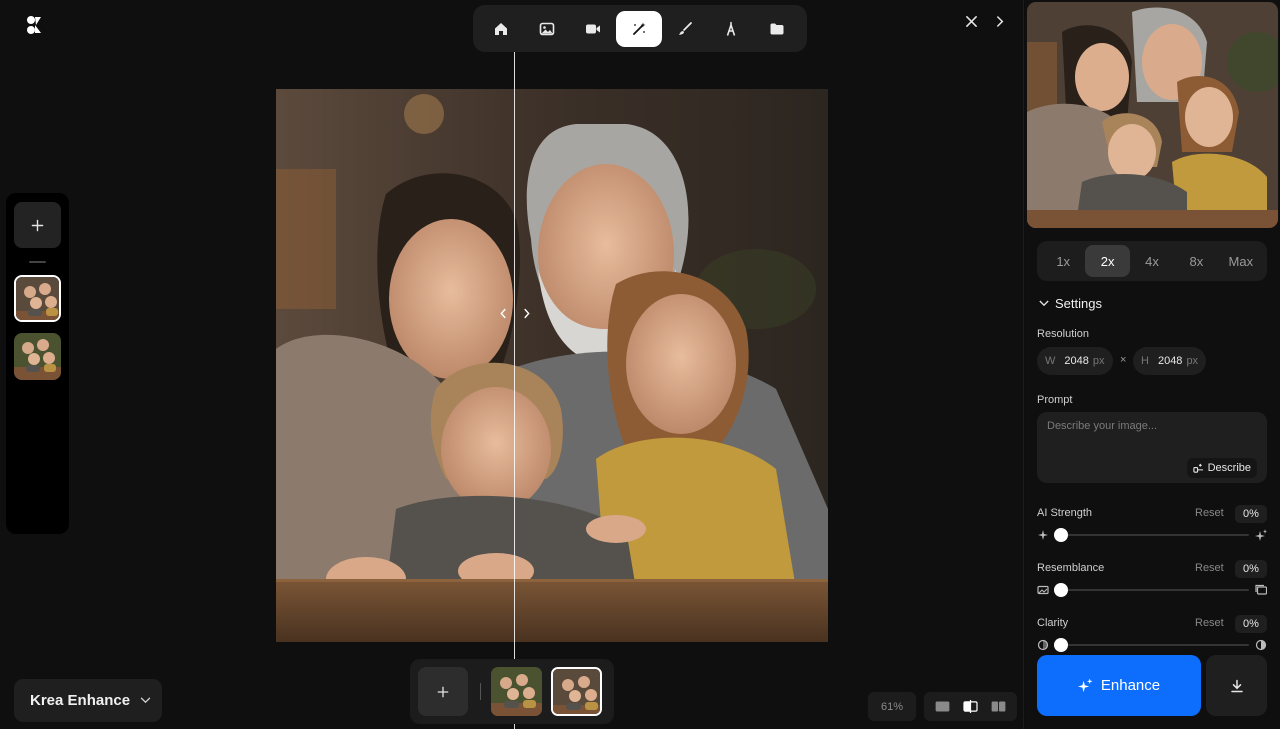 This screenshot has width=1280, height=729. I want to click on side-by-side-icon, so click(998, 706).